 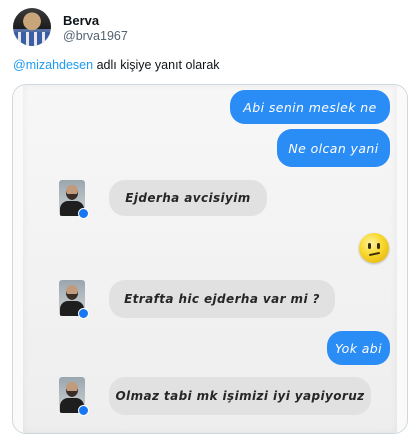 What do you see at coordinates (310, 107) in the screenshot?
I see `message-sent: Abi senin meslek ne` at bounding box center [310, 107].